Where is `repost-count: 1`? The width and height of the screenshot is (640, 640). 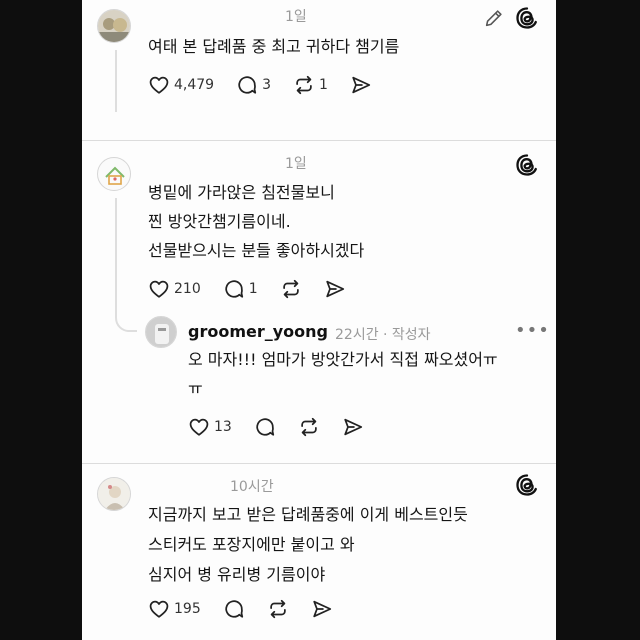 repost-count: 1 is located at coordinates (323, 85).